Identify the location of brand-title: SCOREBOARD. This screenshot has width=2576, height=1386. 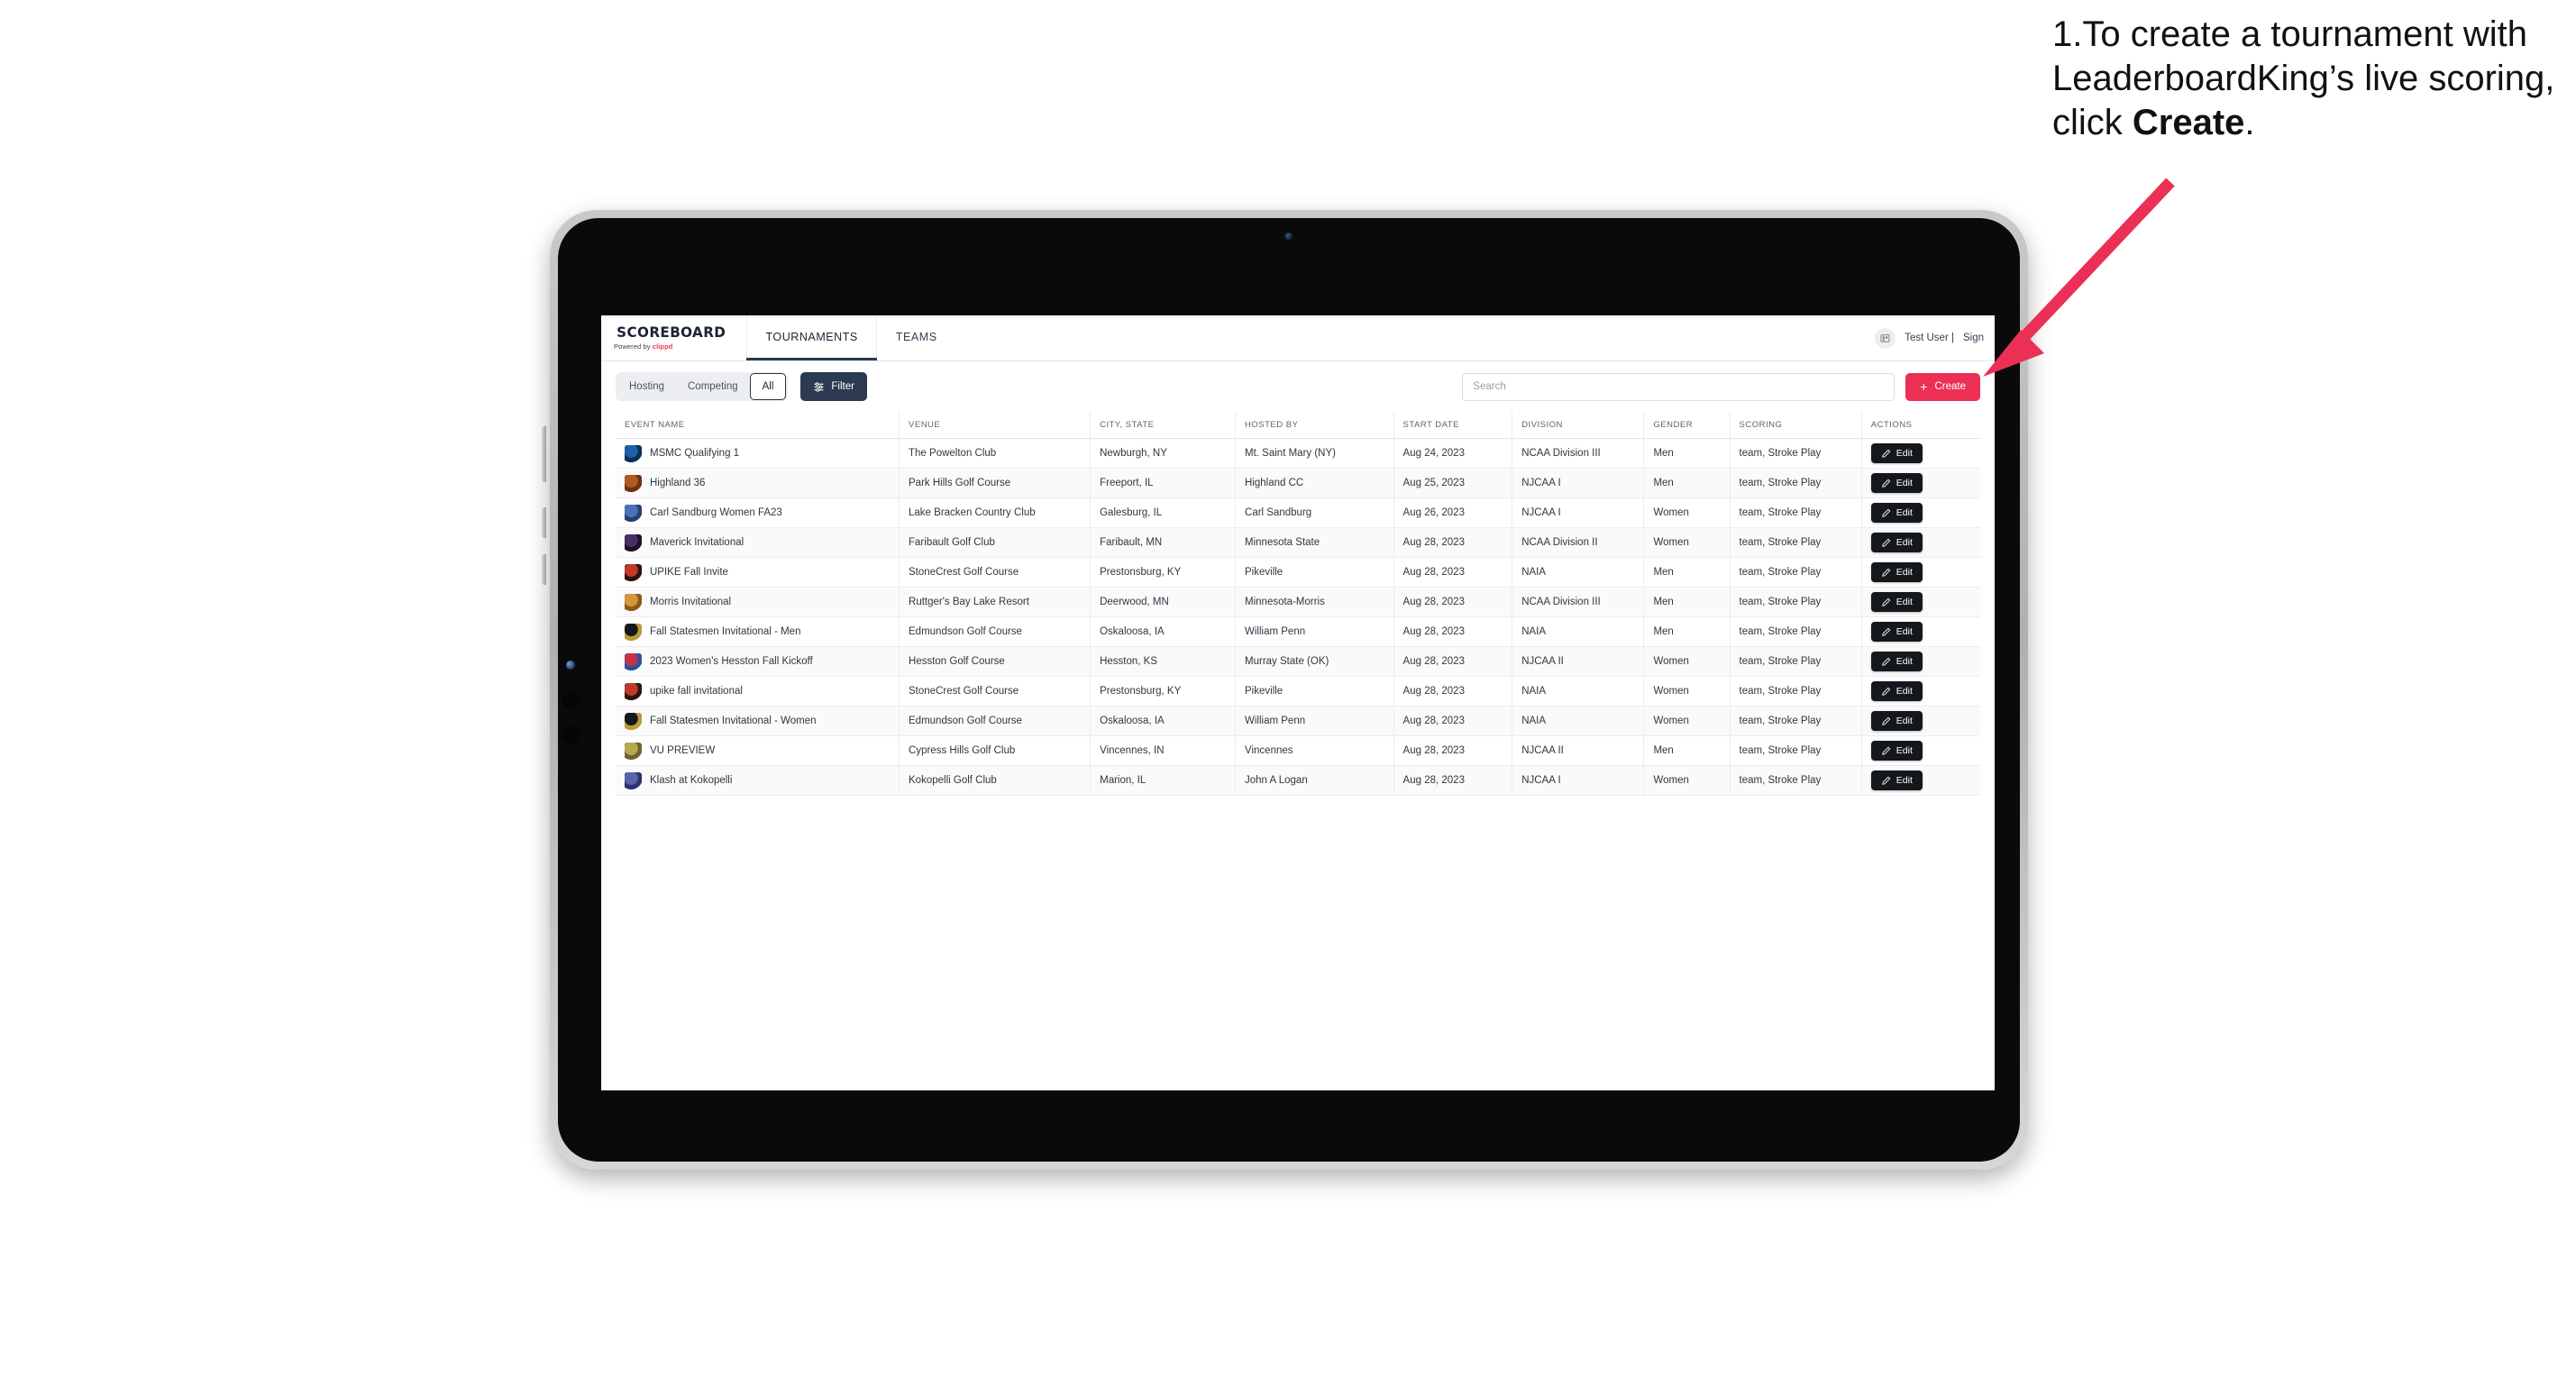
(671, 332).